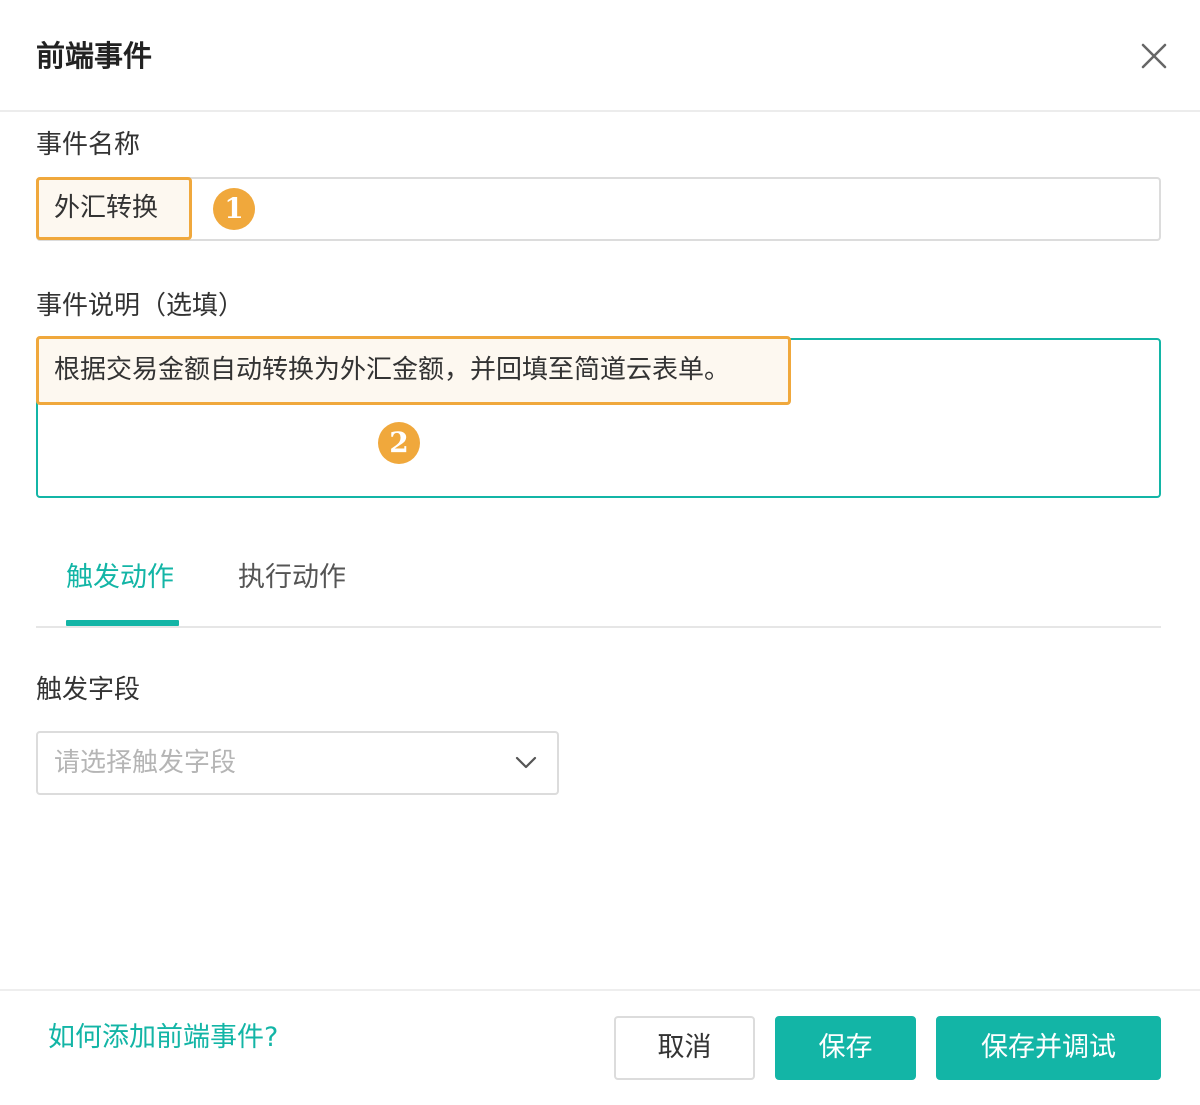  What do you see at coordinates (297, 763) in the screenshot?
I see `trigger-field-select: 请选择触发字段` at bounding box center [297, 763].